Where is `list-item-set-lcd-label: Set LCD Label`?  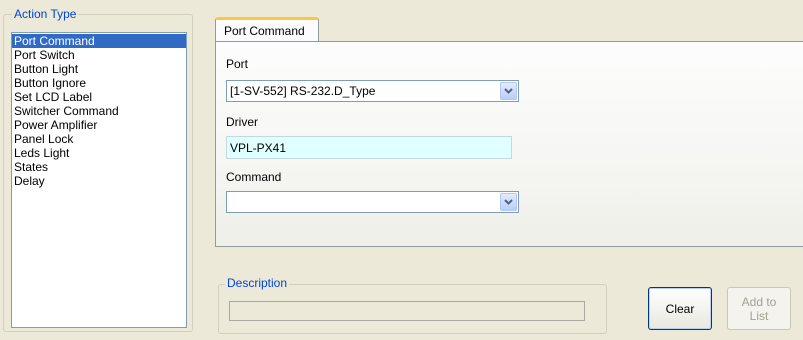
list-item-set-lcd-label: Set LCD Label is located at coordinates (99, 97).